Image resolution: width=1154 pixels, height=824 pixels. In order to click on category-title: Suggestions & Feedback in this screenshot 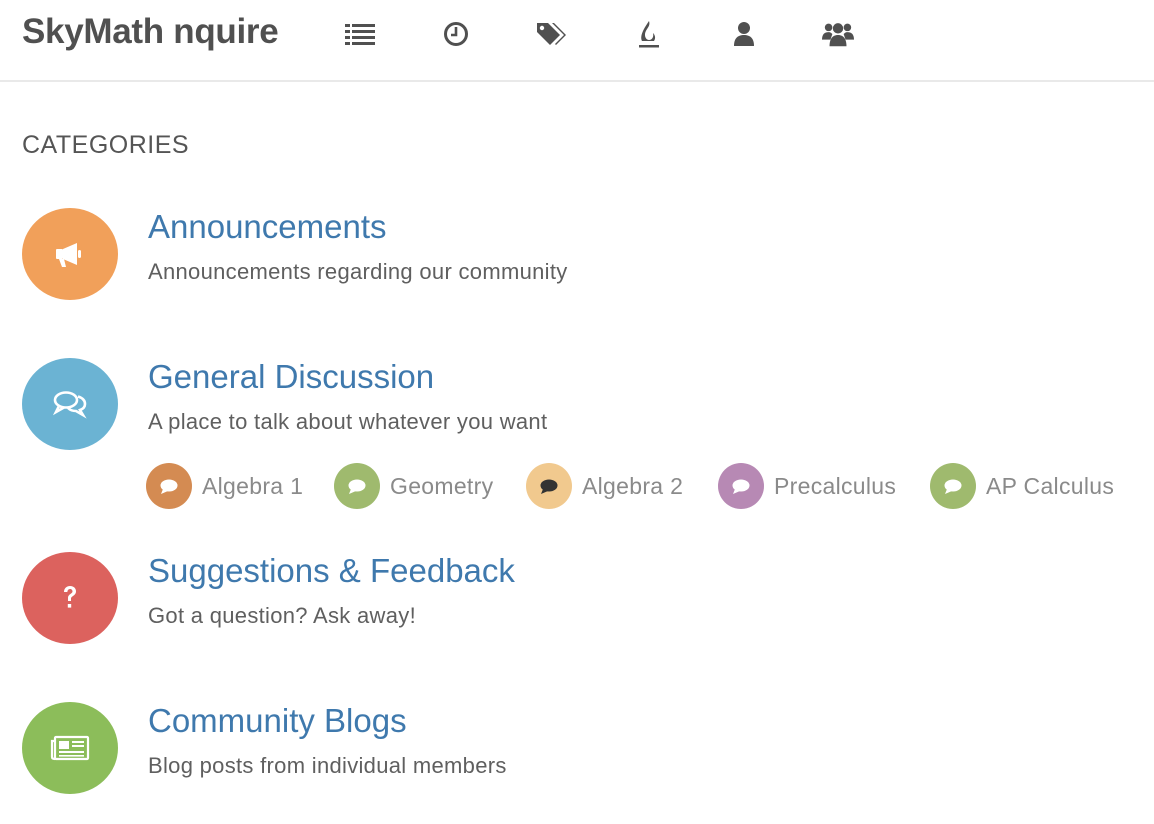, I will do `click(331, 571)`.